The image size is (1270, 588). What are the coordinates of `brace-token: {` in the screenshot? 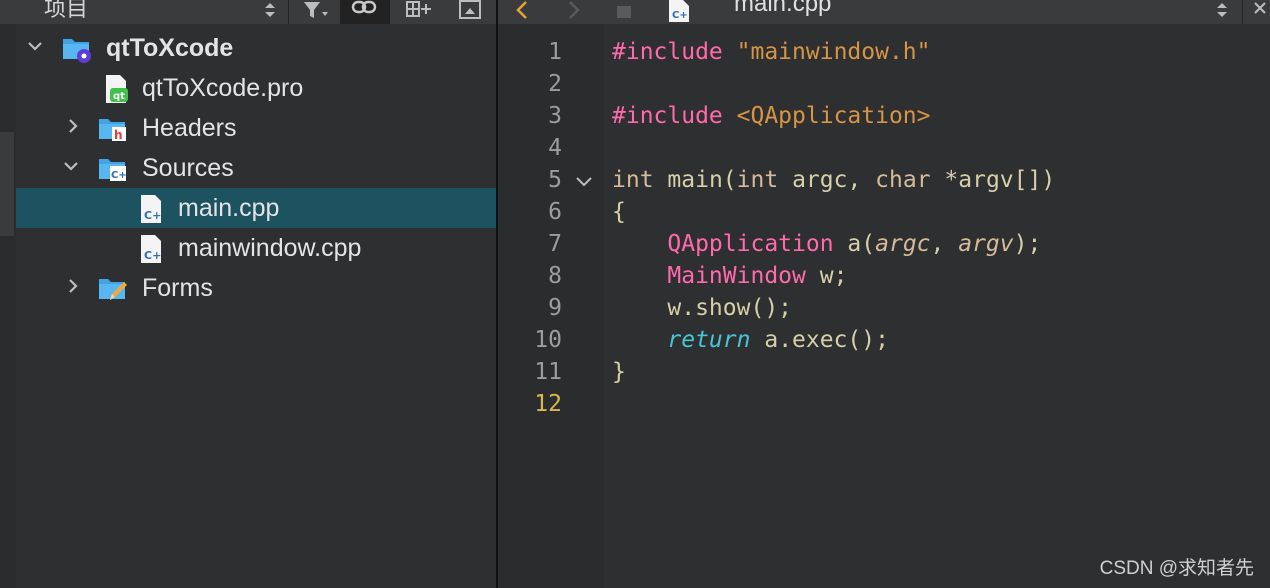 It's located at (619, 212).